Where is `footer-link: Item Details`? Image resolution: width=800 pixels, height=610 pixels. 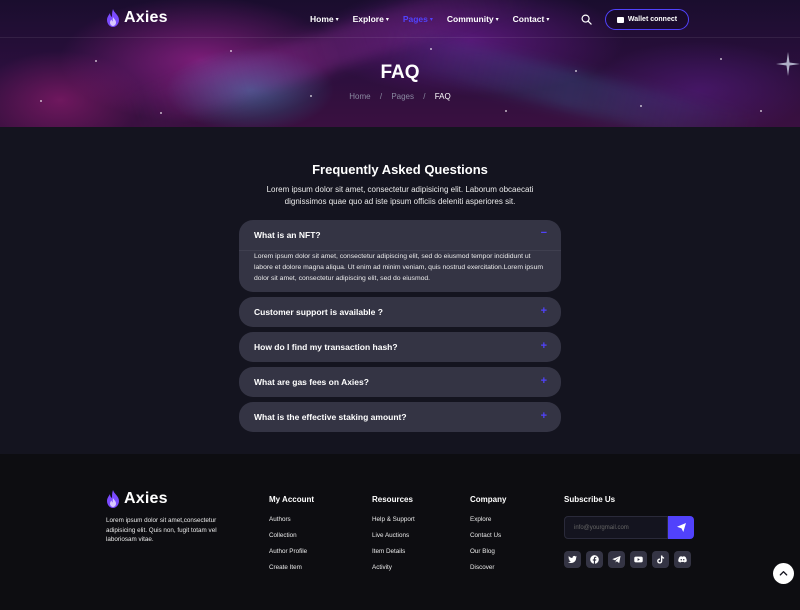
footer-link: Item Details is located at coordinates (393, 556).